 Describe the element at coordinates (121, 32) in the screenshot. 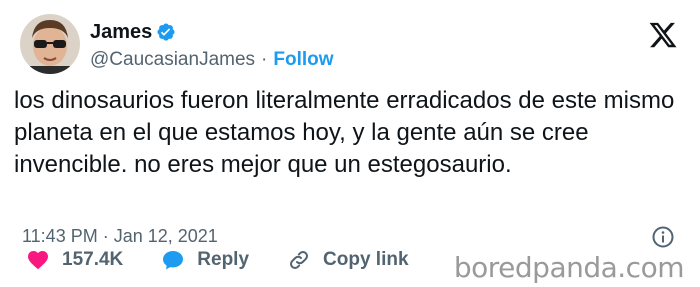

I see `author-name: James` at that location.